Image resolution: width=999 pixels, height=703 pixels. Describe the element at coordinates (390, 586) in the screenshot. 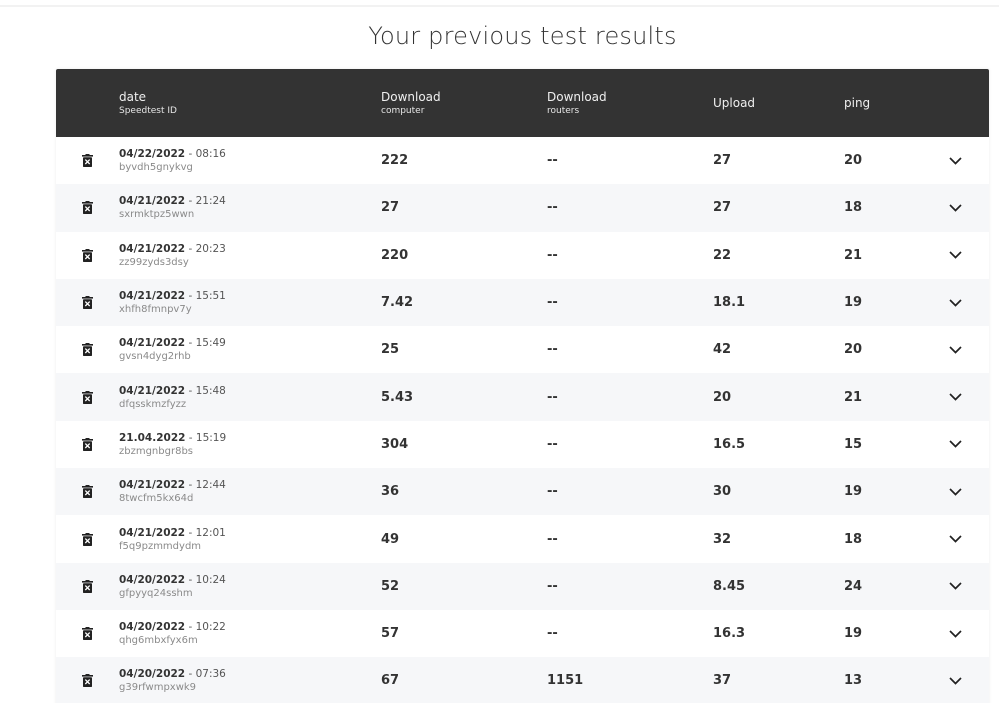

I see `download-computer-value: 52` at that location.